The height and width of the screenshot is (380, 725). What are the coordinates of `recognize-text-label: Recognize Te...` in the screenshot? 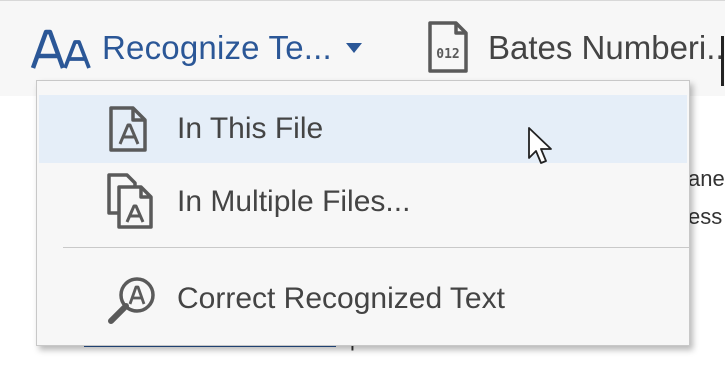 It's located at (217, 47).